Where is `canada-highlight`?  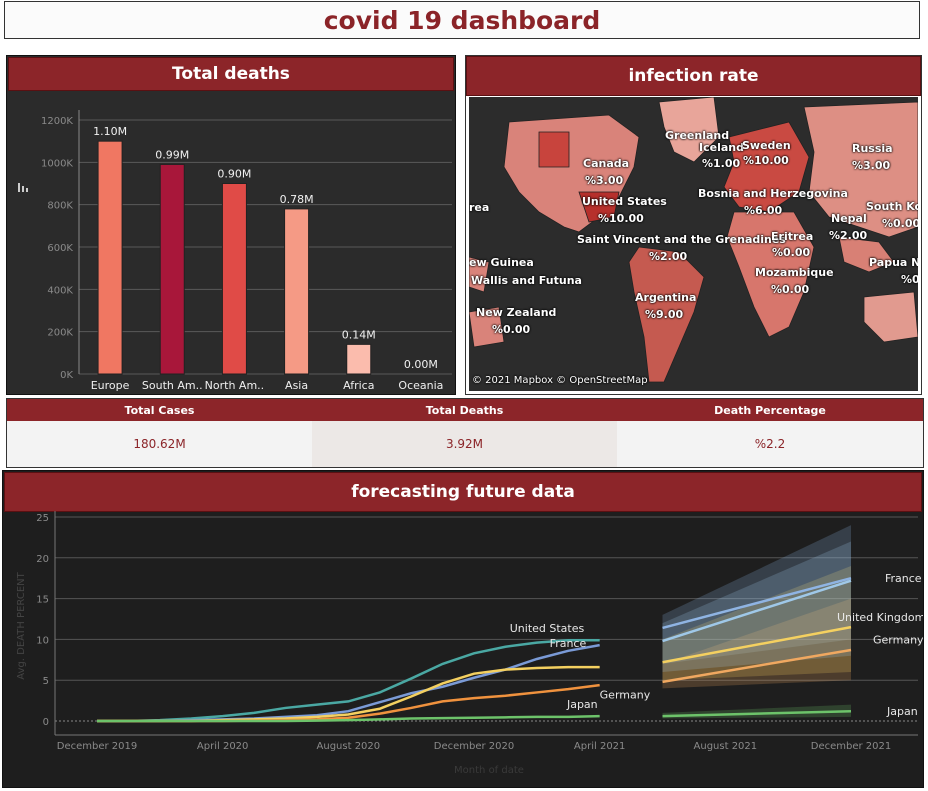
canada-highlight is located at coordinates (554, 149).